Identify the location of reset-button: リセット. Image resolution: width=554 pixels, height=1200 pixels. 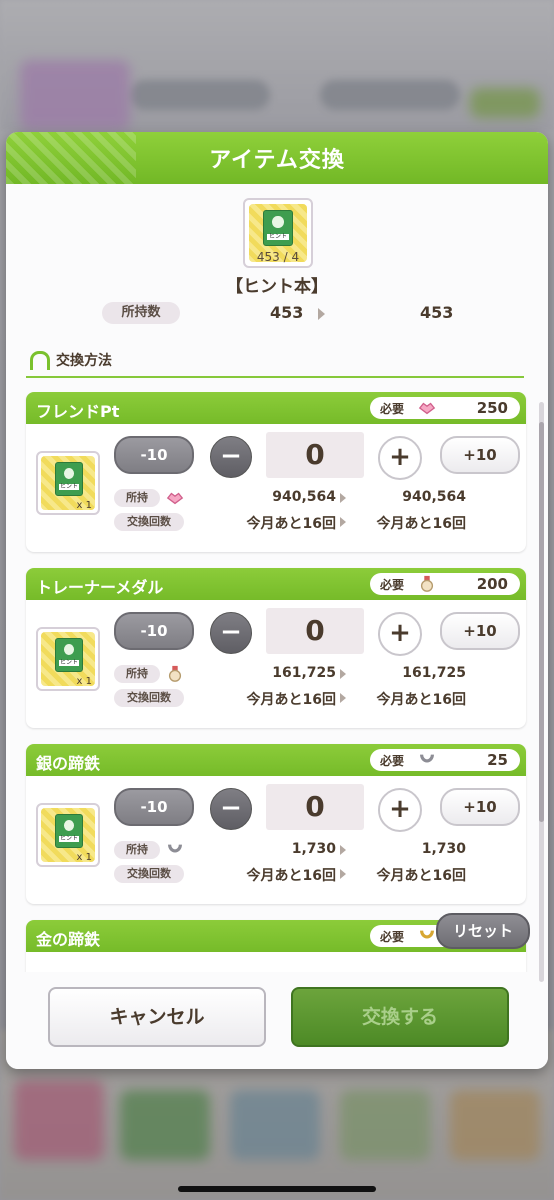
(483, 931).